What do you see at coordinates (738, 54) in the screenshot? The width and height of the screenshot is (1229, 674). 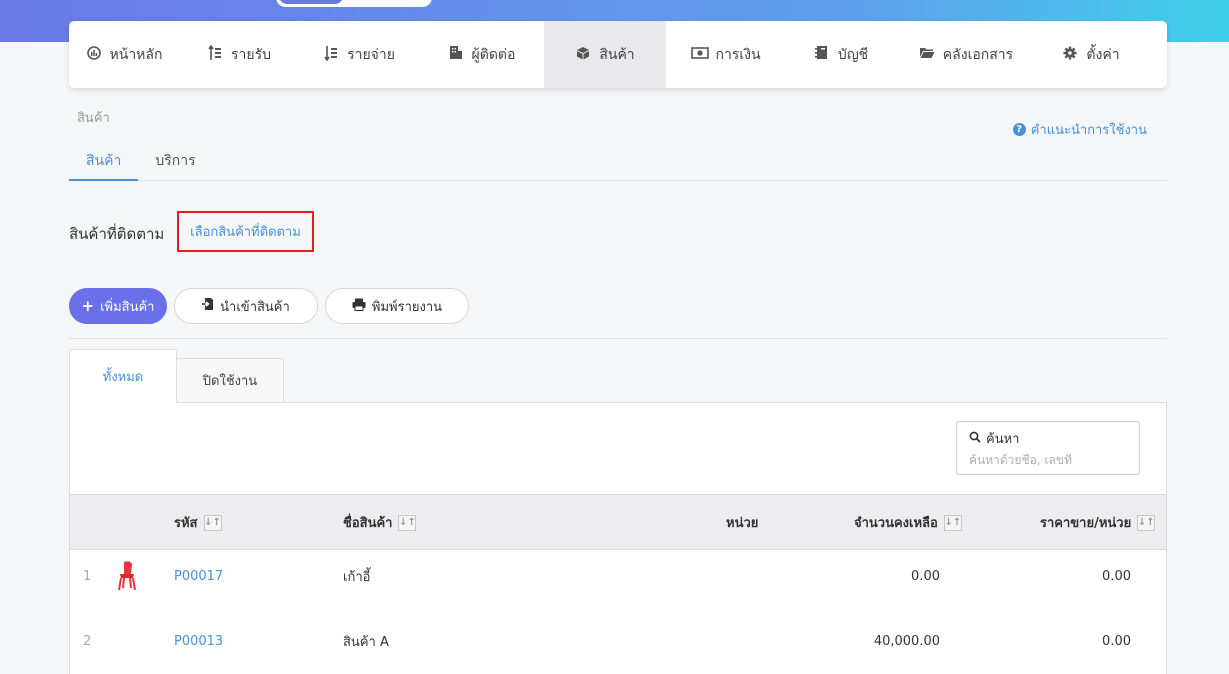 I see `nav-label: การเงิน` at bounding box center [738, 54].